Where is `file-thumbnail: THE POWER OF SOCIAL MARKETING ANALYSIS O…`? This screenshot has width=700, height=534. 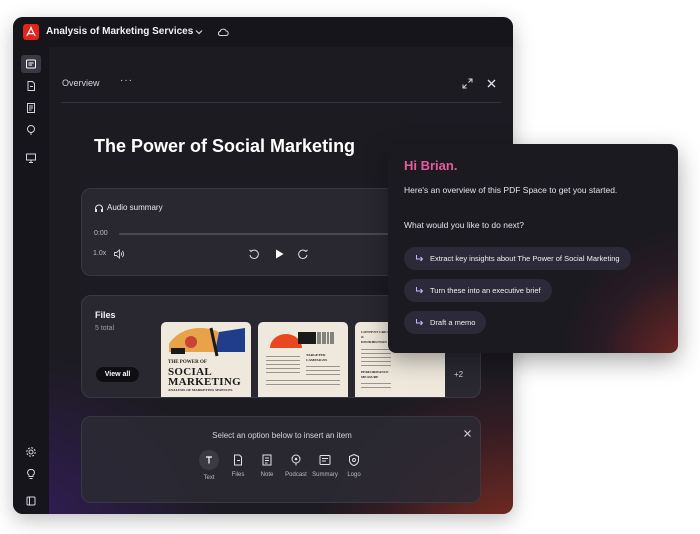
file-thumbnail: THE POWER OF SOCIAL MARKETING ANALYSIS O… is located at coordinates (206, 359).